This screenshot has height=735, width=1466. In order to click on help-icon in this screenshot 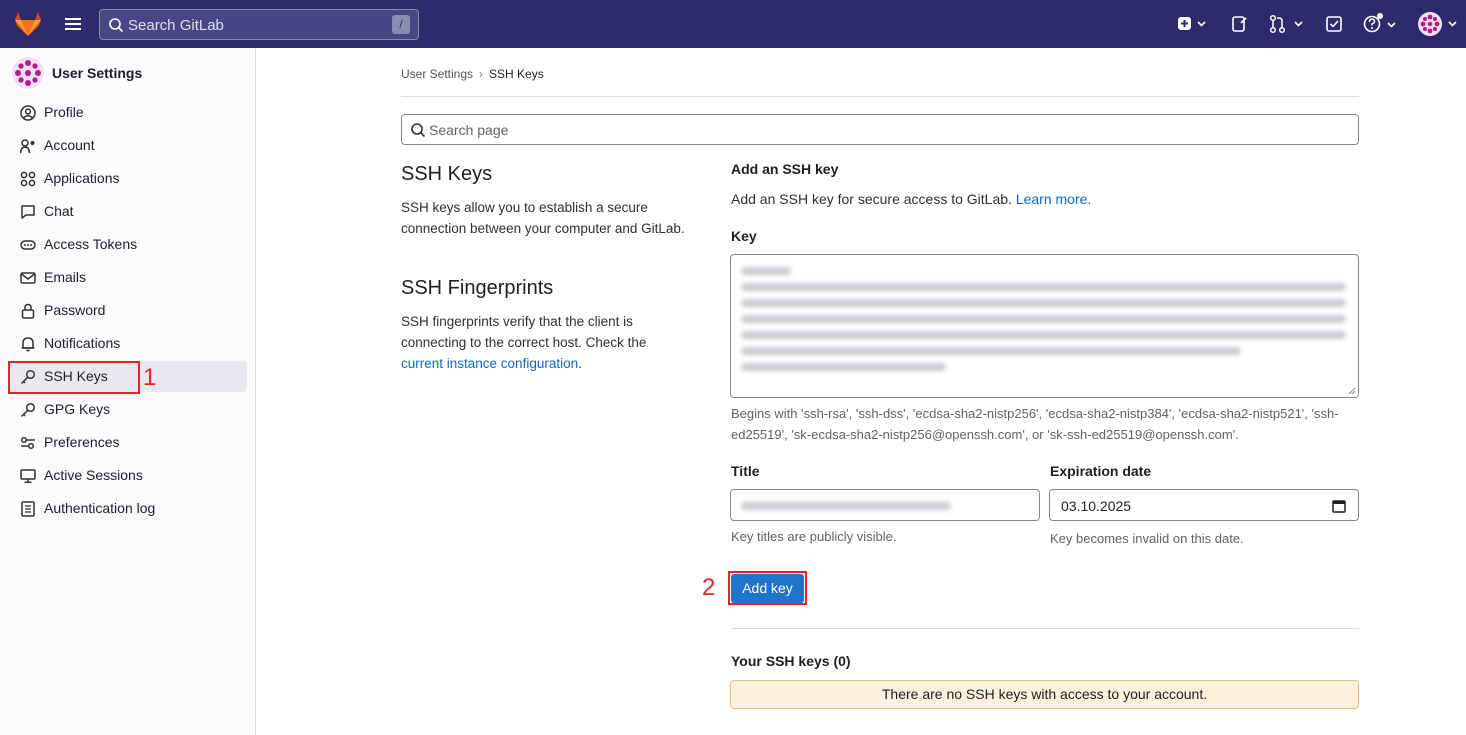, I will do `click(1380, 22)`.